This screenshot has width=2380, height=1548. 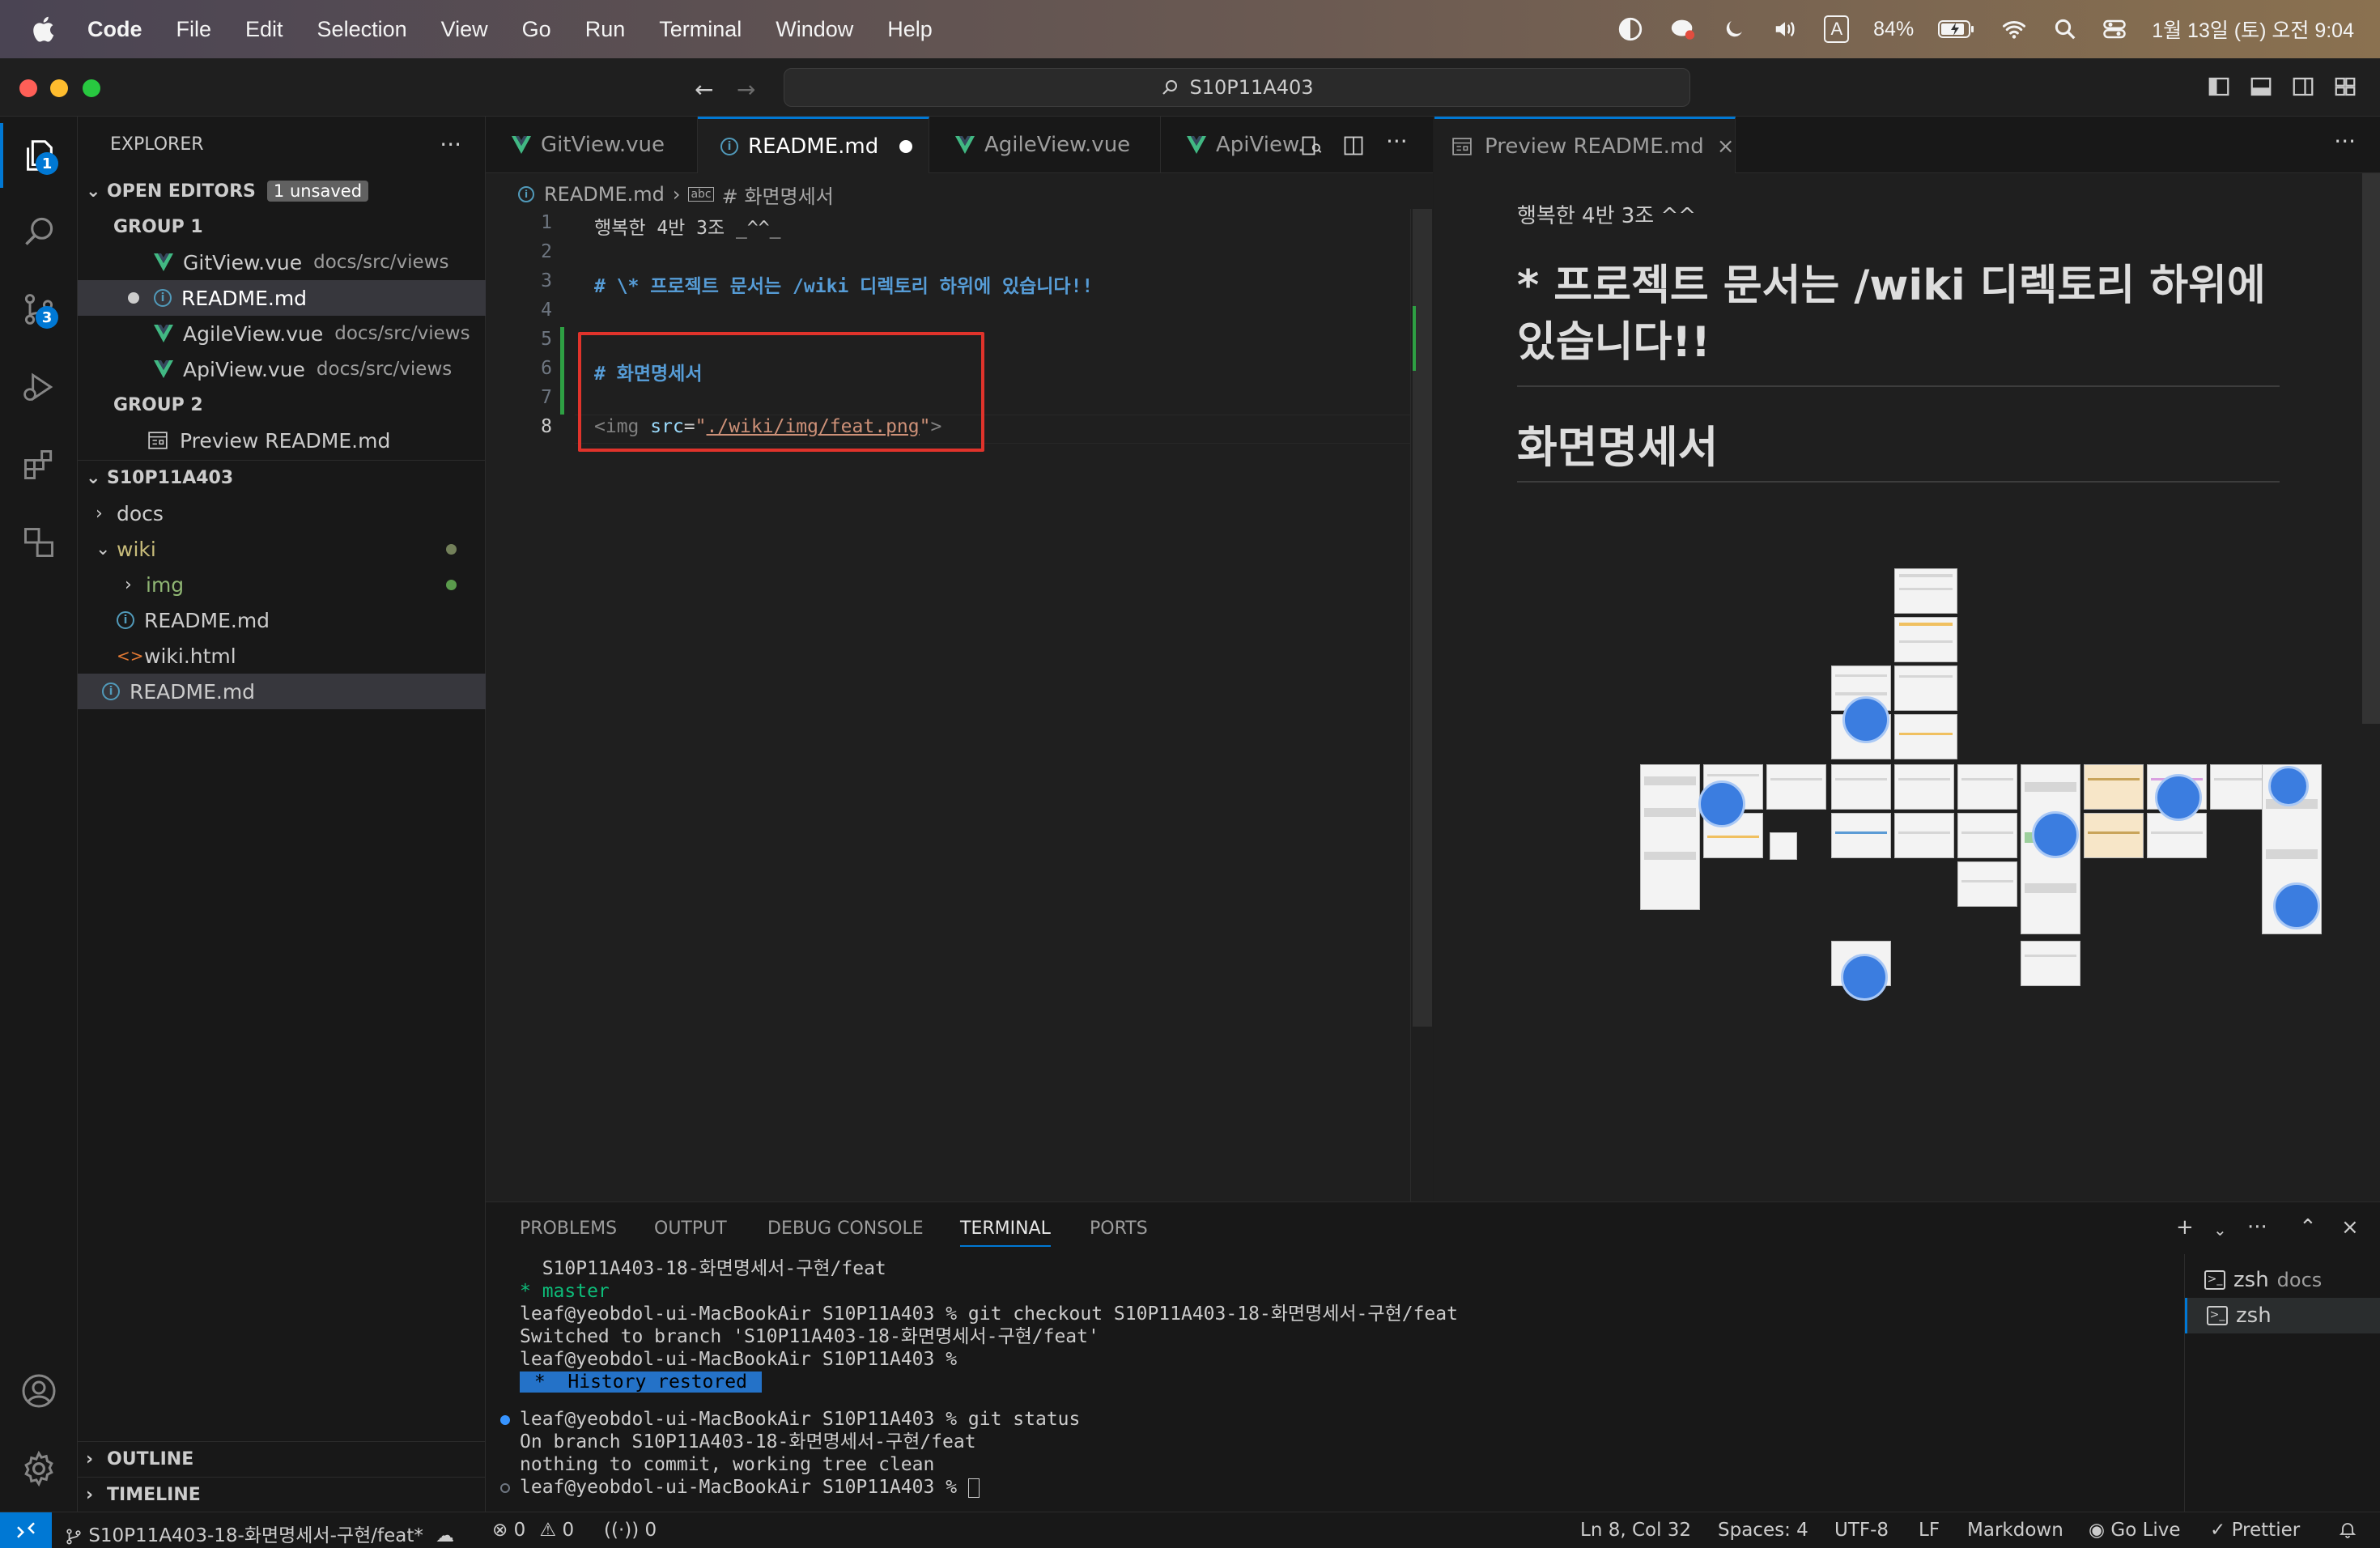 I want to click on panel-tab-problems: PROBLEMS, so click(x=568, y=1229).